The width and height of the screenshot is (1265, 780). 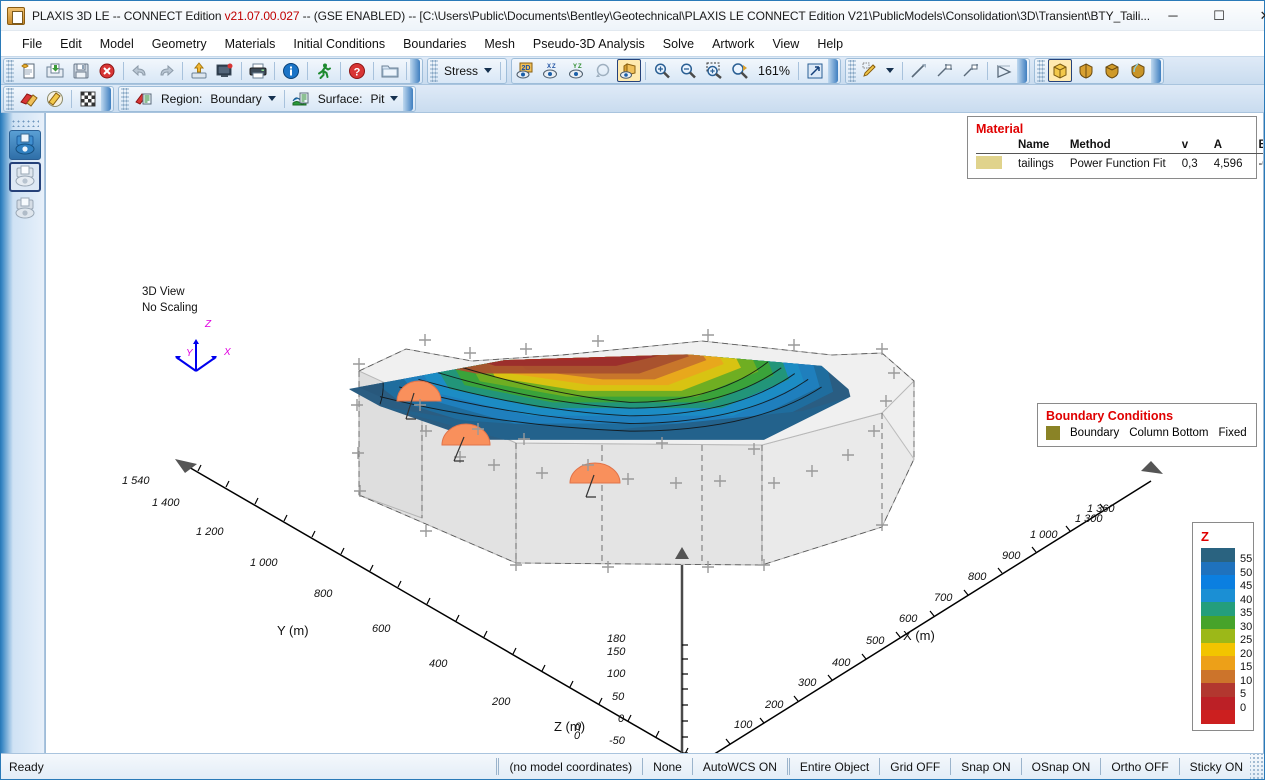 What do you see at coordinates (1112, 70) in the screenshot?
I see `shape-shield2-icon` at bounding box center [1112, 70].